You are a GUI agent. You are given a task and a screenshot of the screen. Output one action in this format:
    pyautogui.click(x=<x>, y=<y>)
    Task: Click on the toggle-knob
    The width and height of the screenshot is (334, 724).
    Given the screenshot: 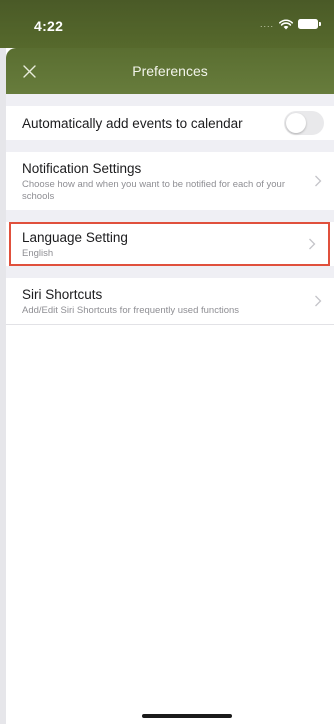 What is the action you would take?
    pyautogui.click(x=296, y=123)
    